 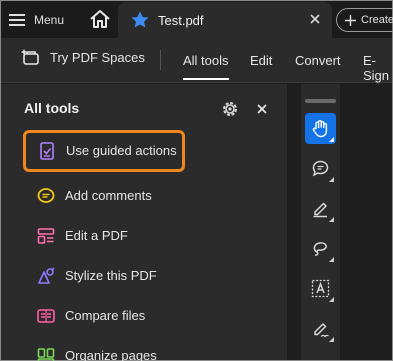 I want to click on rail-lasso-tool, so click(x=320, y=248).